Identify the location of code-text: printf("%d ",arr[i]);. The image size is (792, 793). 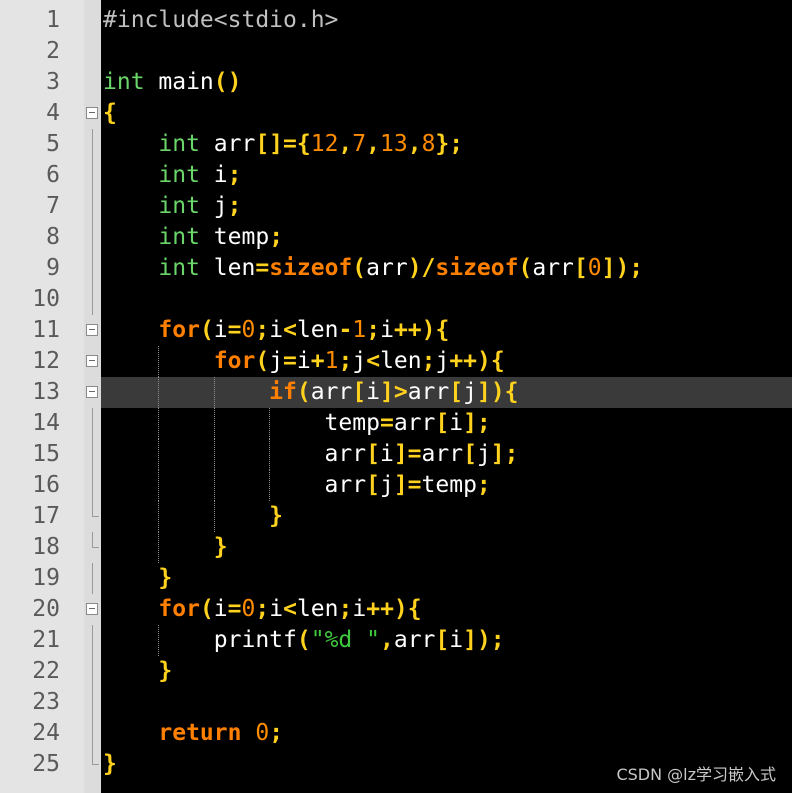
(304, 640).